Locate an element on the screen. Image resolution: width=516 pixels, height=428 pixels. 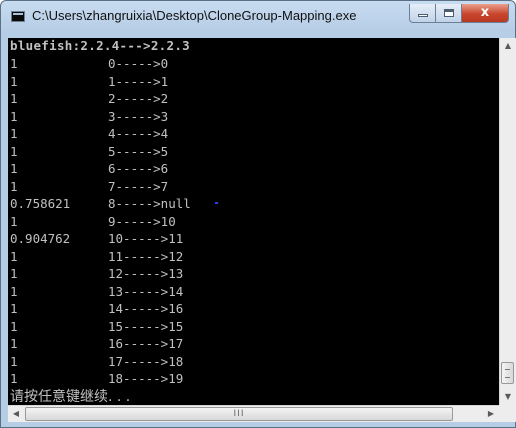
console-row: 1 15----->15 is located at coordinates (252, 327).